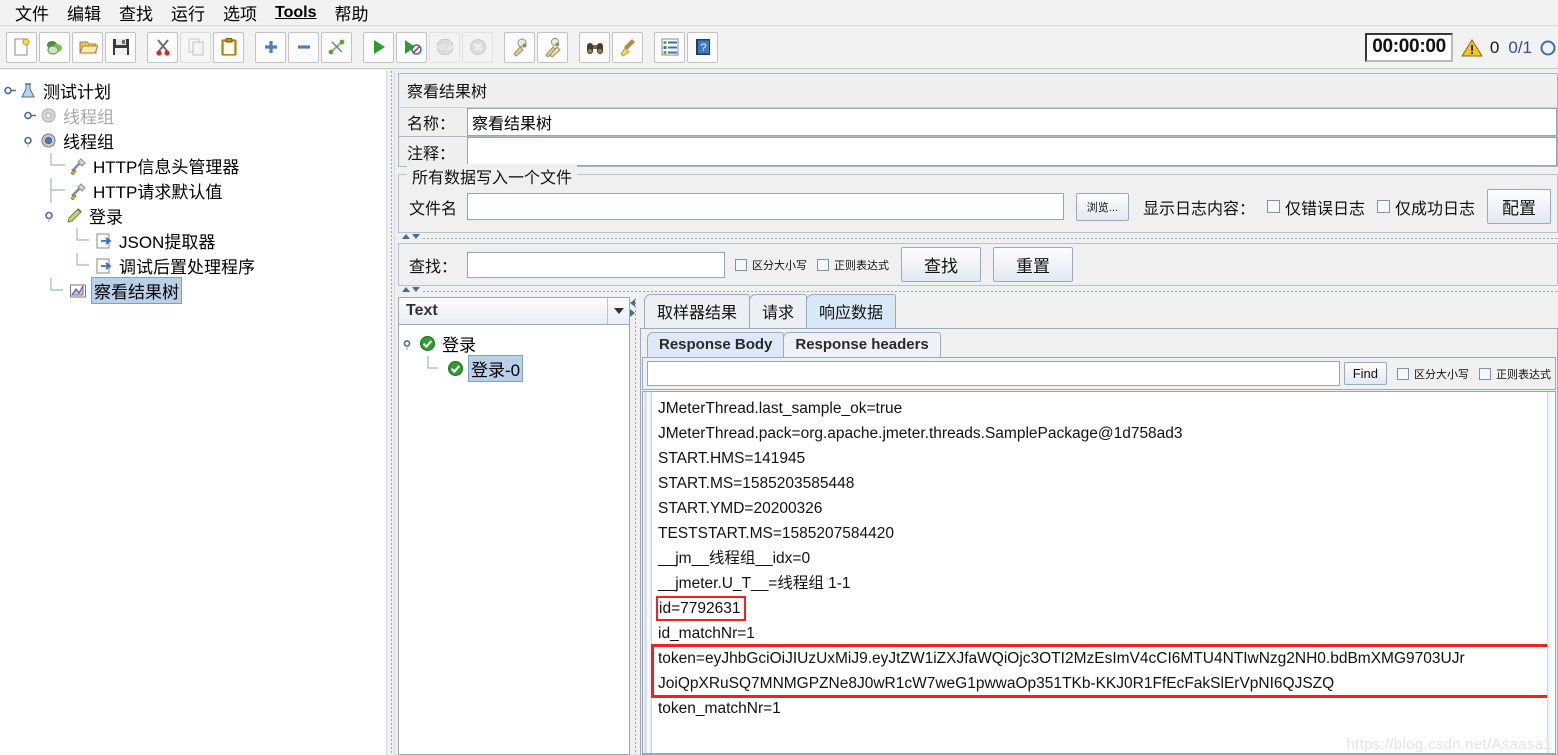 This screenshot has height=755, width=1558. Describe the element at coordinates (270, 47) in the screenshot. I see `expand-all-button` at that location.